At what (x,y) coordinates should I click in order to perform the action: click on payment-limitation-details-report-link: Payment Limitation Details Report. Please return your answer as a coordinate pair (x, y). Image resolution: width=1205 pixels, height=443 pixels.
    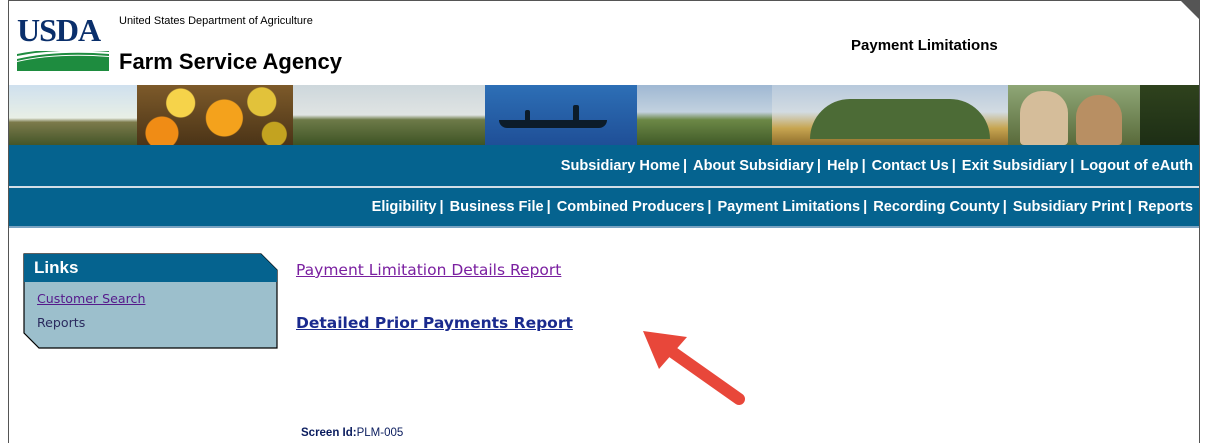
    Looking at the image, I should click on (428, 270).